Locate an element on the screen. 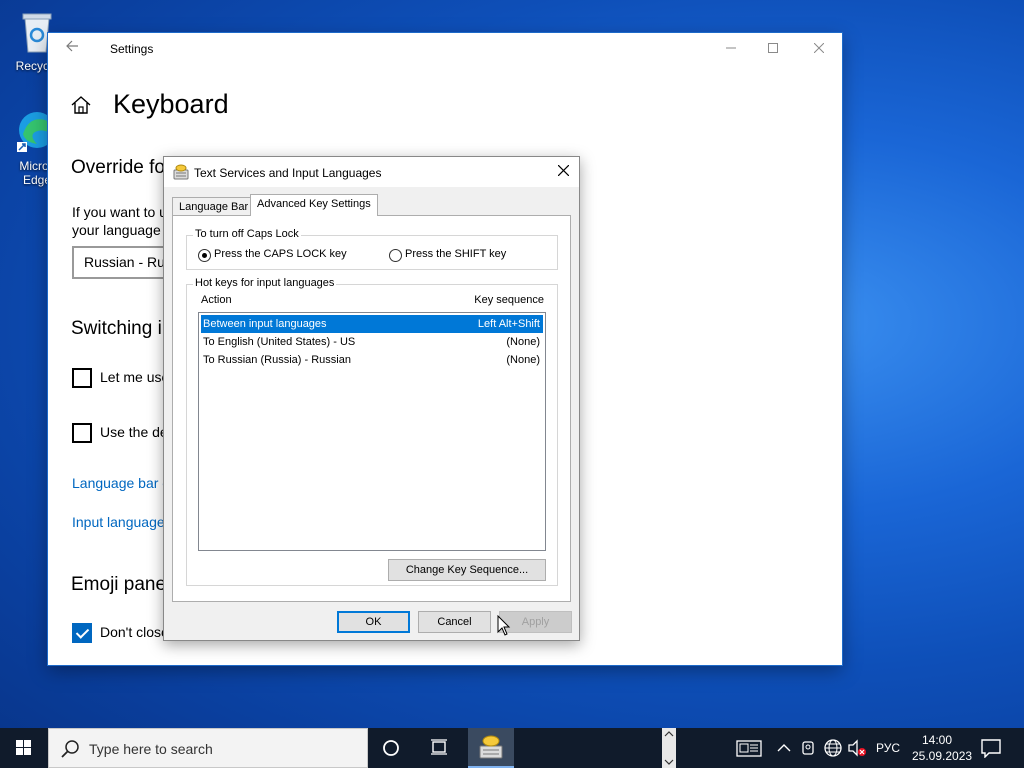  dialog-title: Text Services and Input Languages is located at coordinates (288, 173).